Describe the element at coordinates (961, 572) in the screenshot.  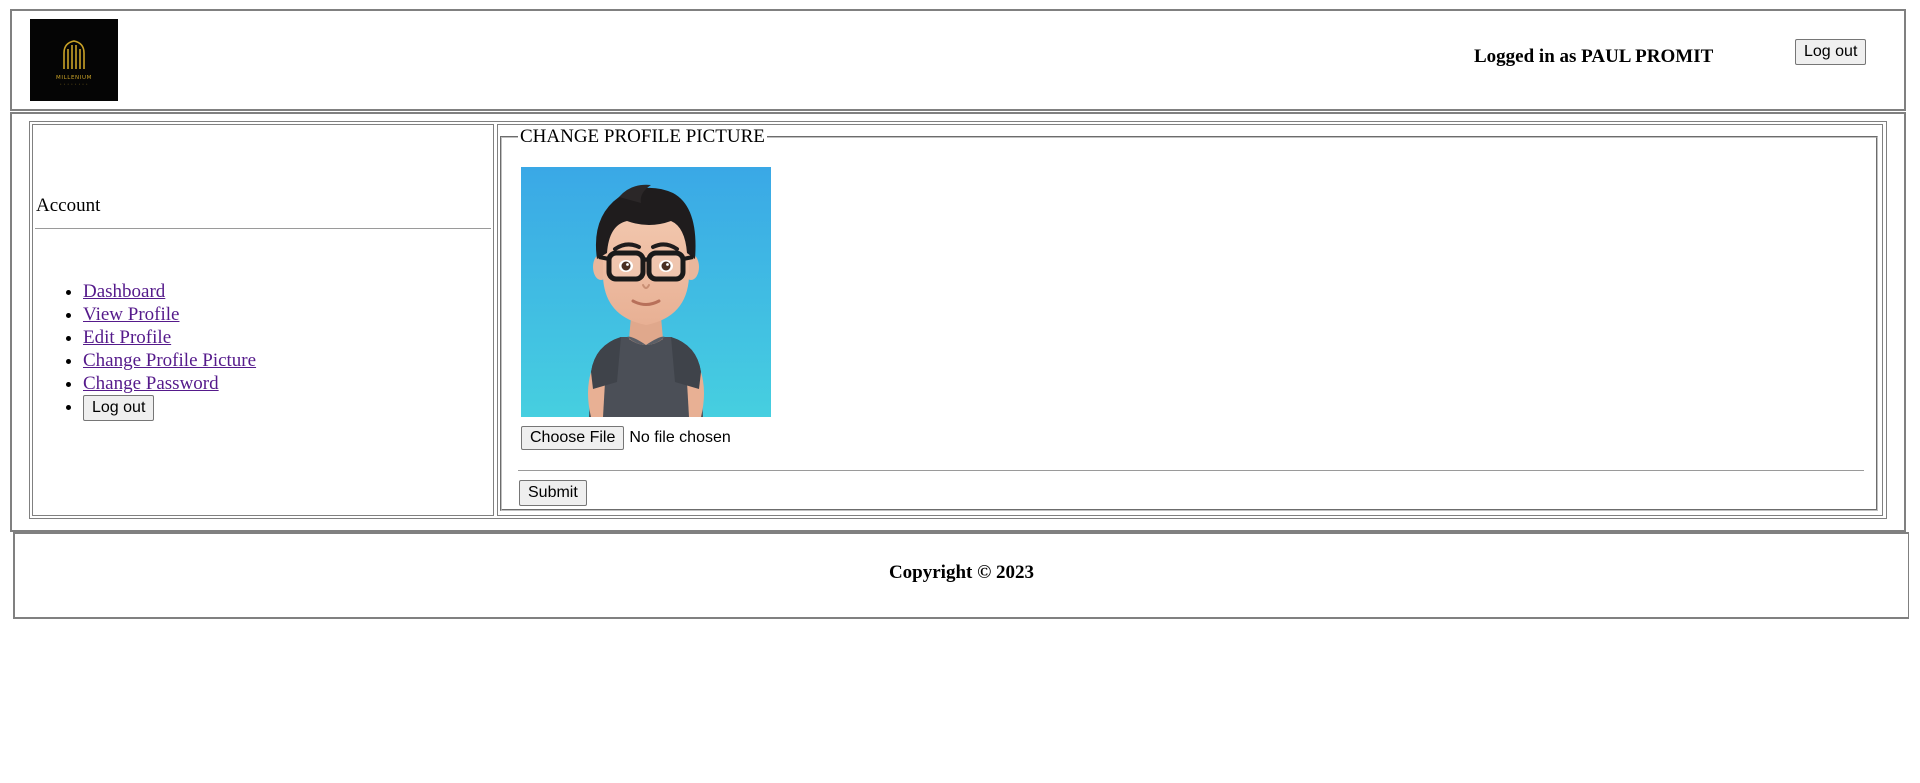
I see `copyright-text: Copyright © 2023` at that location.